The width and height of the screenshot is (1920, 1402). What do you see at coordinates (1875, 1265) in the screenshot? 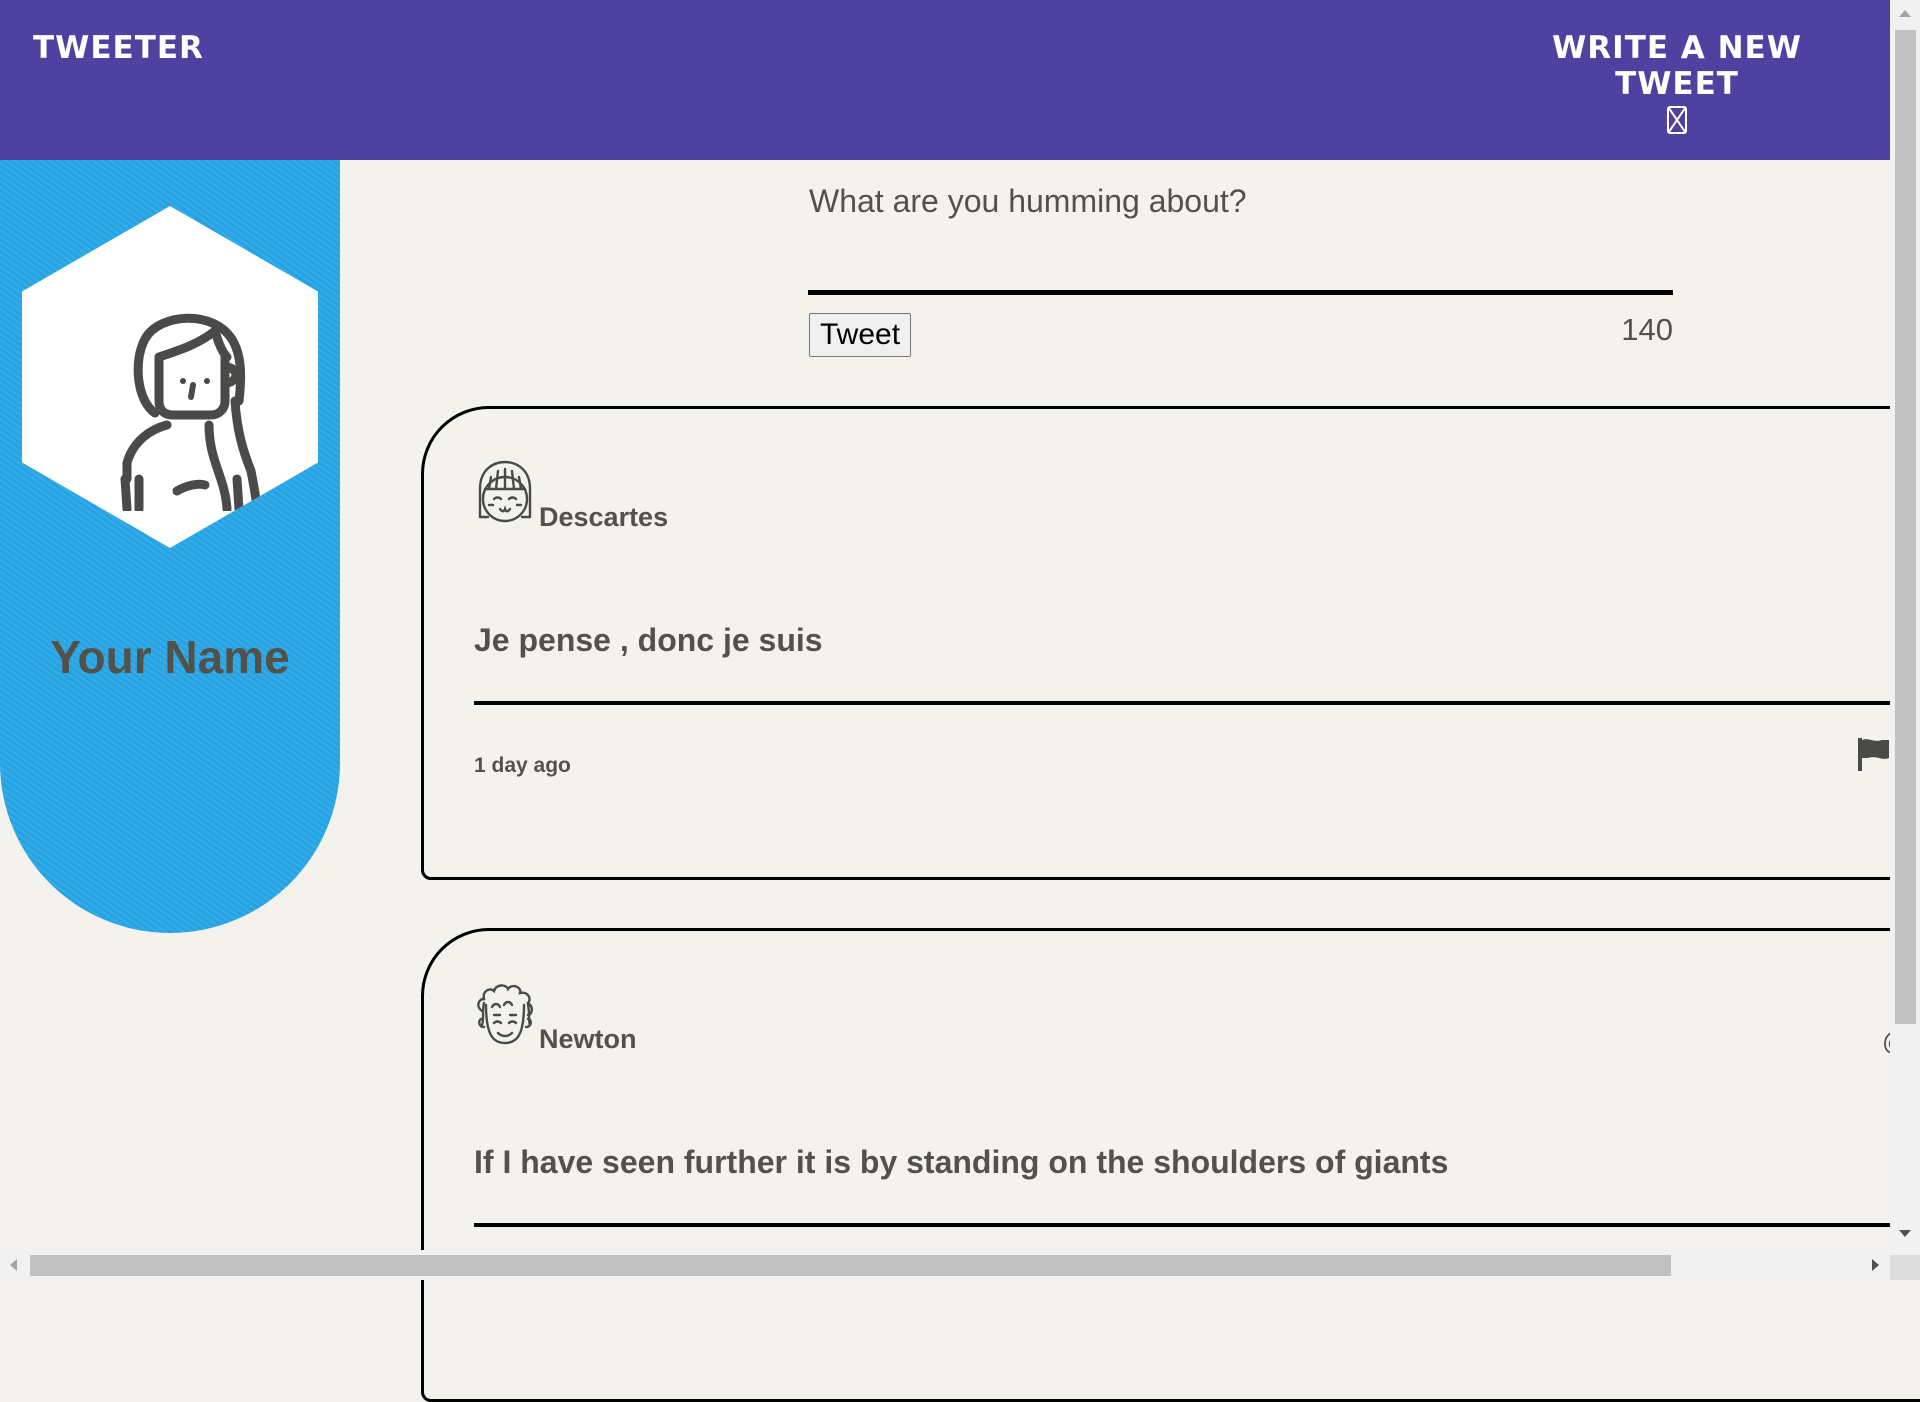
I see `scroll-right-arrow-icon` at bounding box center [1875, 1265].